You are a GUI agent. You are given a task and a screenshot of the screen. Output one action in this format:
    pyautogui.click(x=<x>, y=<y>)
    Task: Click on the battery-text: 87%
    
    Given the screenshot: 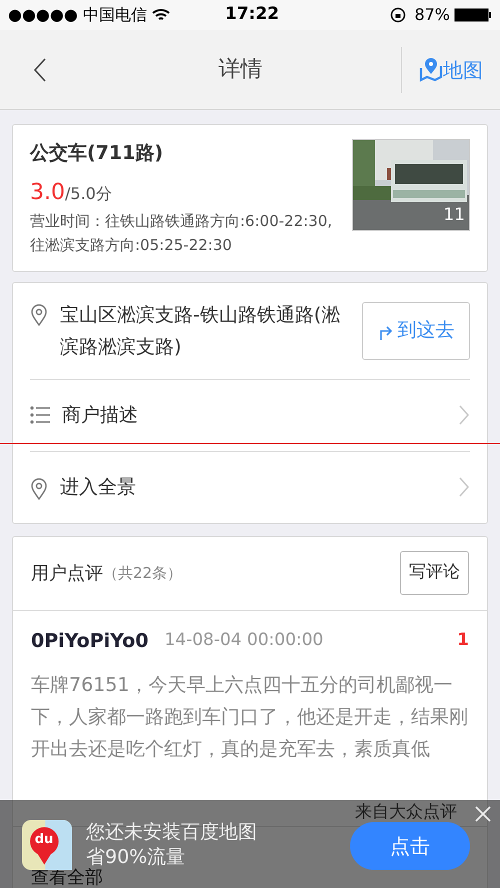 What is the action you would take?
    pyautogui.click(x=432, y=15)
    